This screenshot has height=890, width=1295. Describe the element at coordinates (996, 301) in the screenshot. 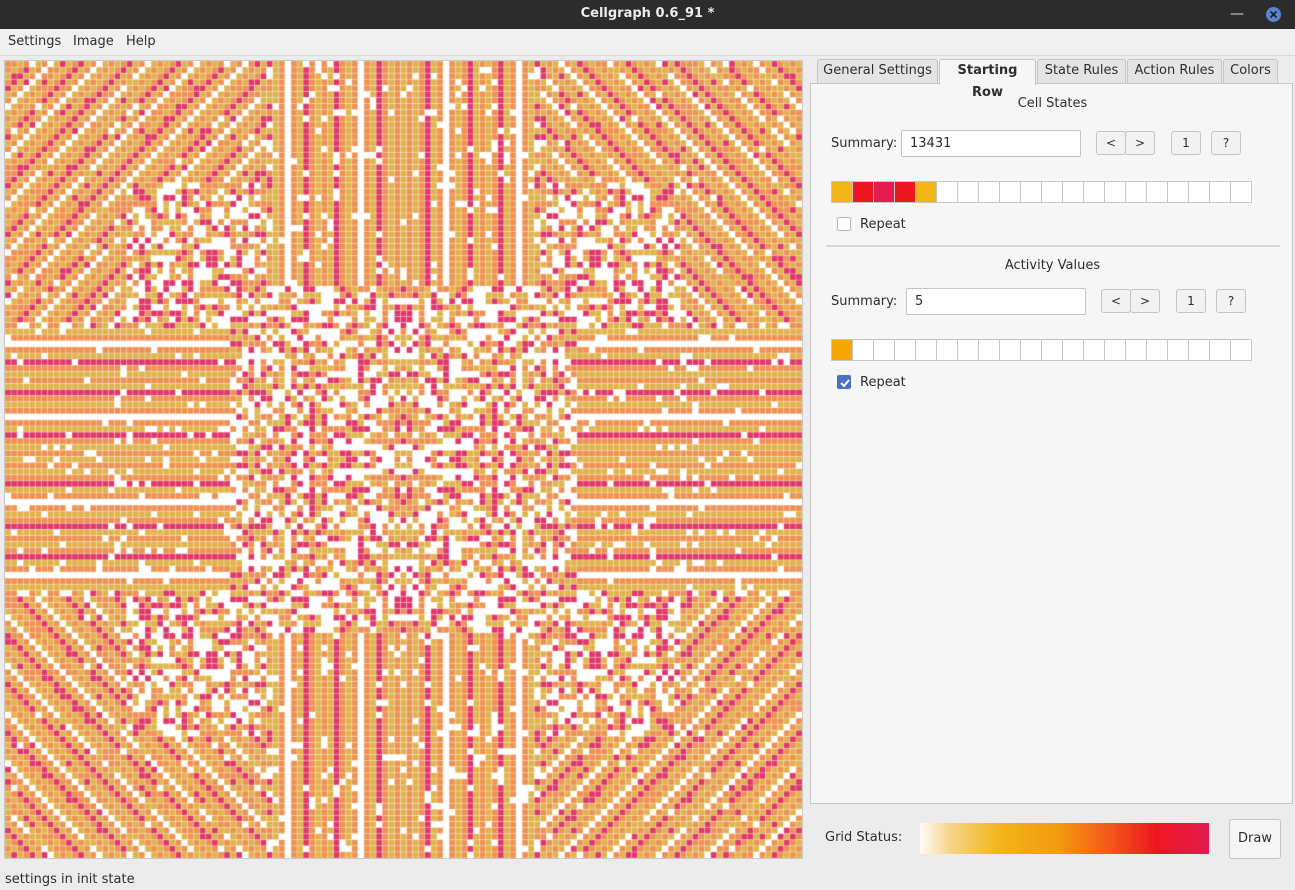

I see `activity-values-summary-input: 5` at that location.